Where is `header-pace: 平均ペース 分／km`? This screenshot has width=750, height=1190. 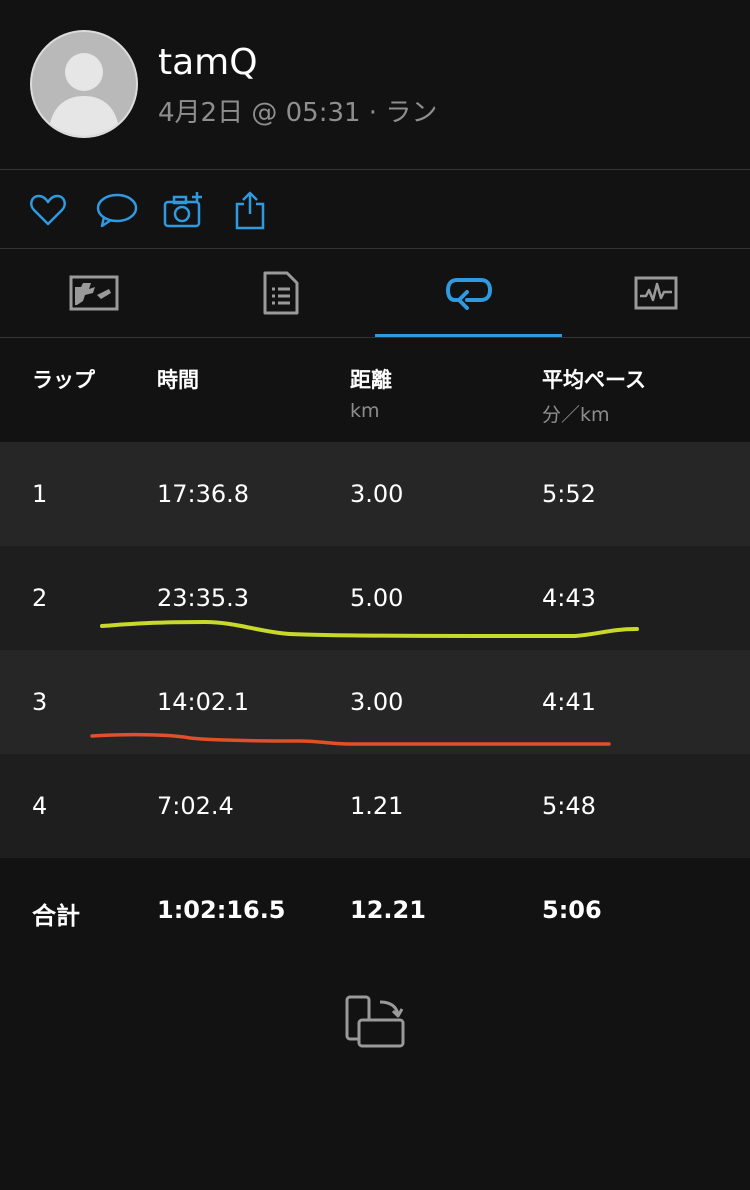
header-pace: 平均ペース 分／km is located at coordinates (594, 395).